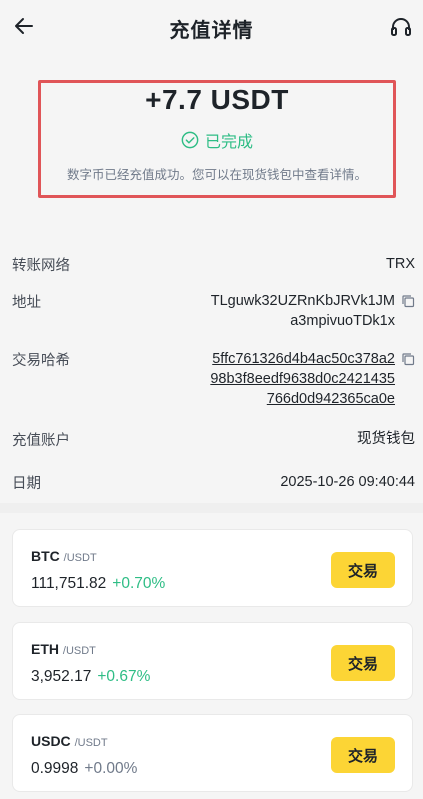 The image size is (423, 799). Describe the element at coordinates (400, 264) in the screenshot. I see `network-value: TRX` at that location.